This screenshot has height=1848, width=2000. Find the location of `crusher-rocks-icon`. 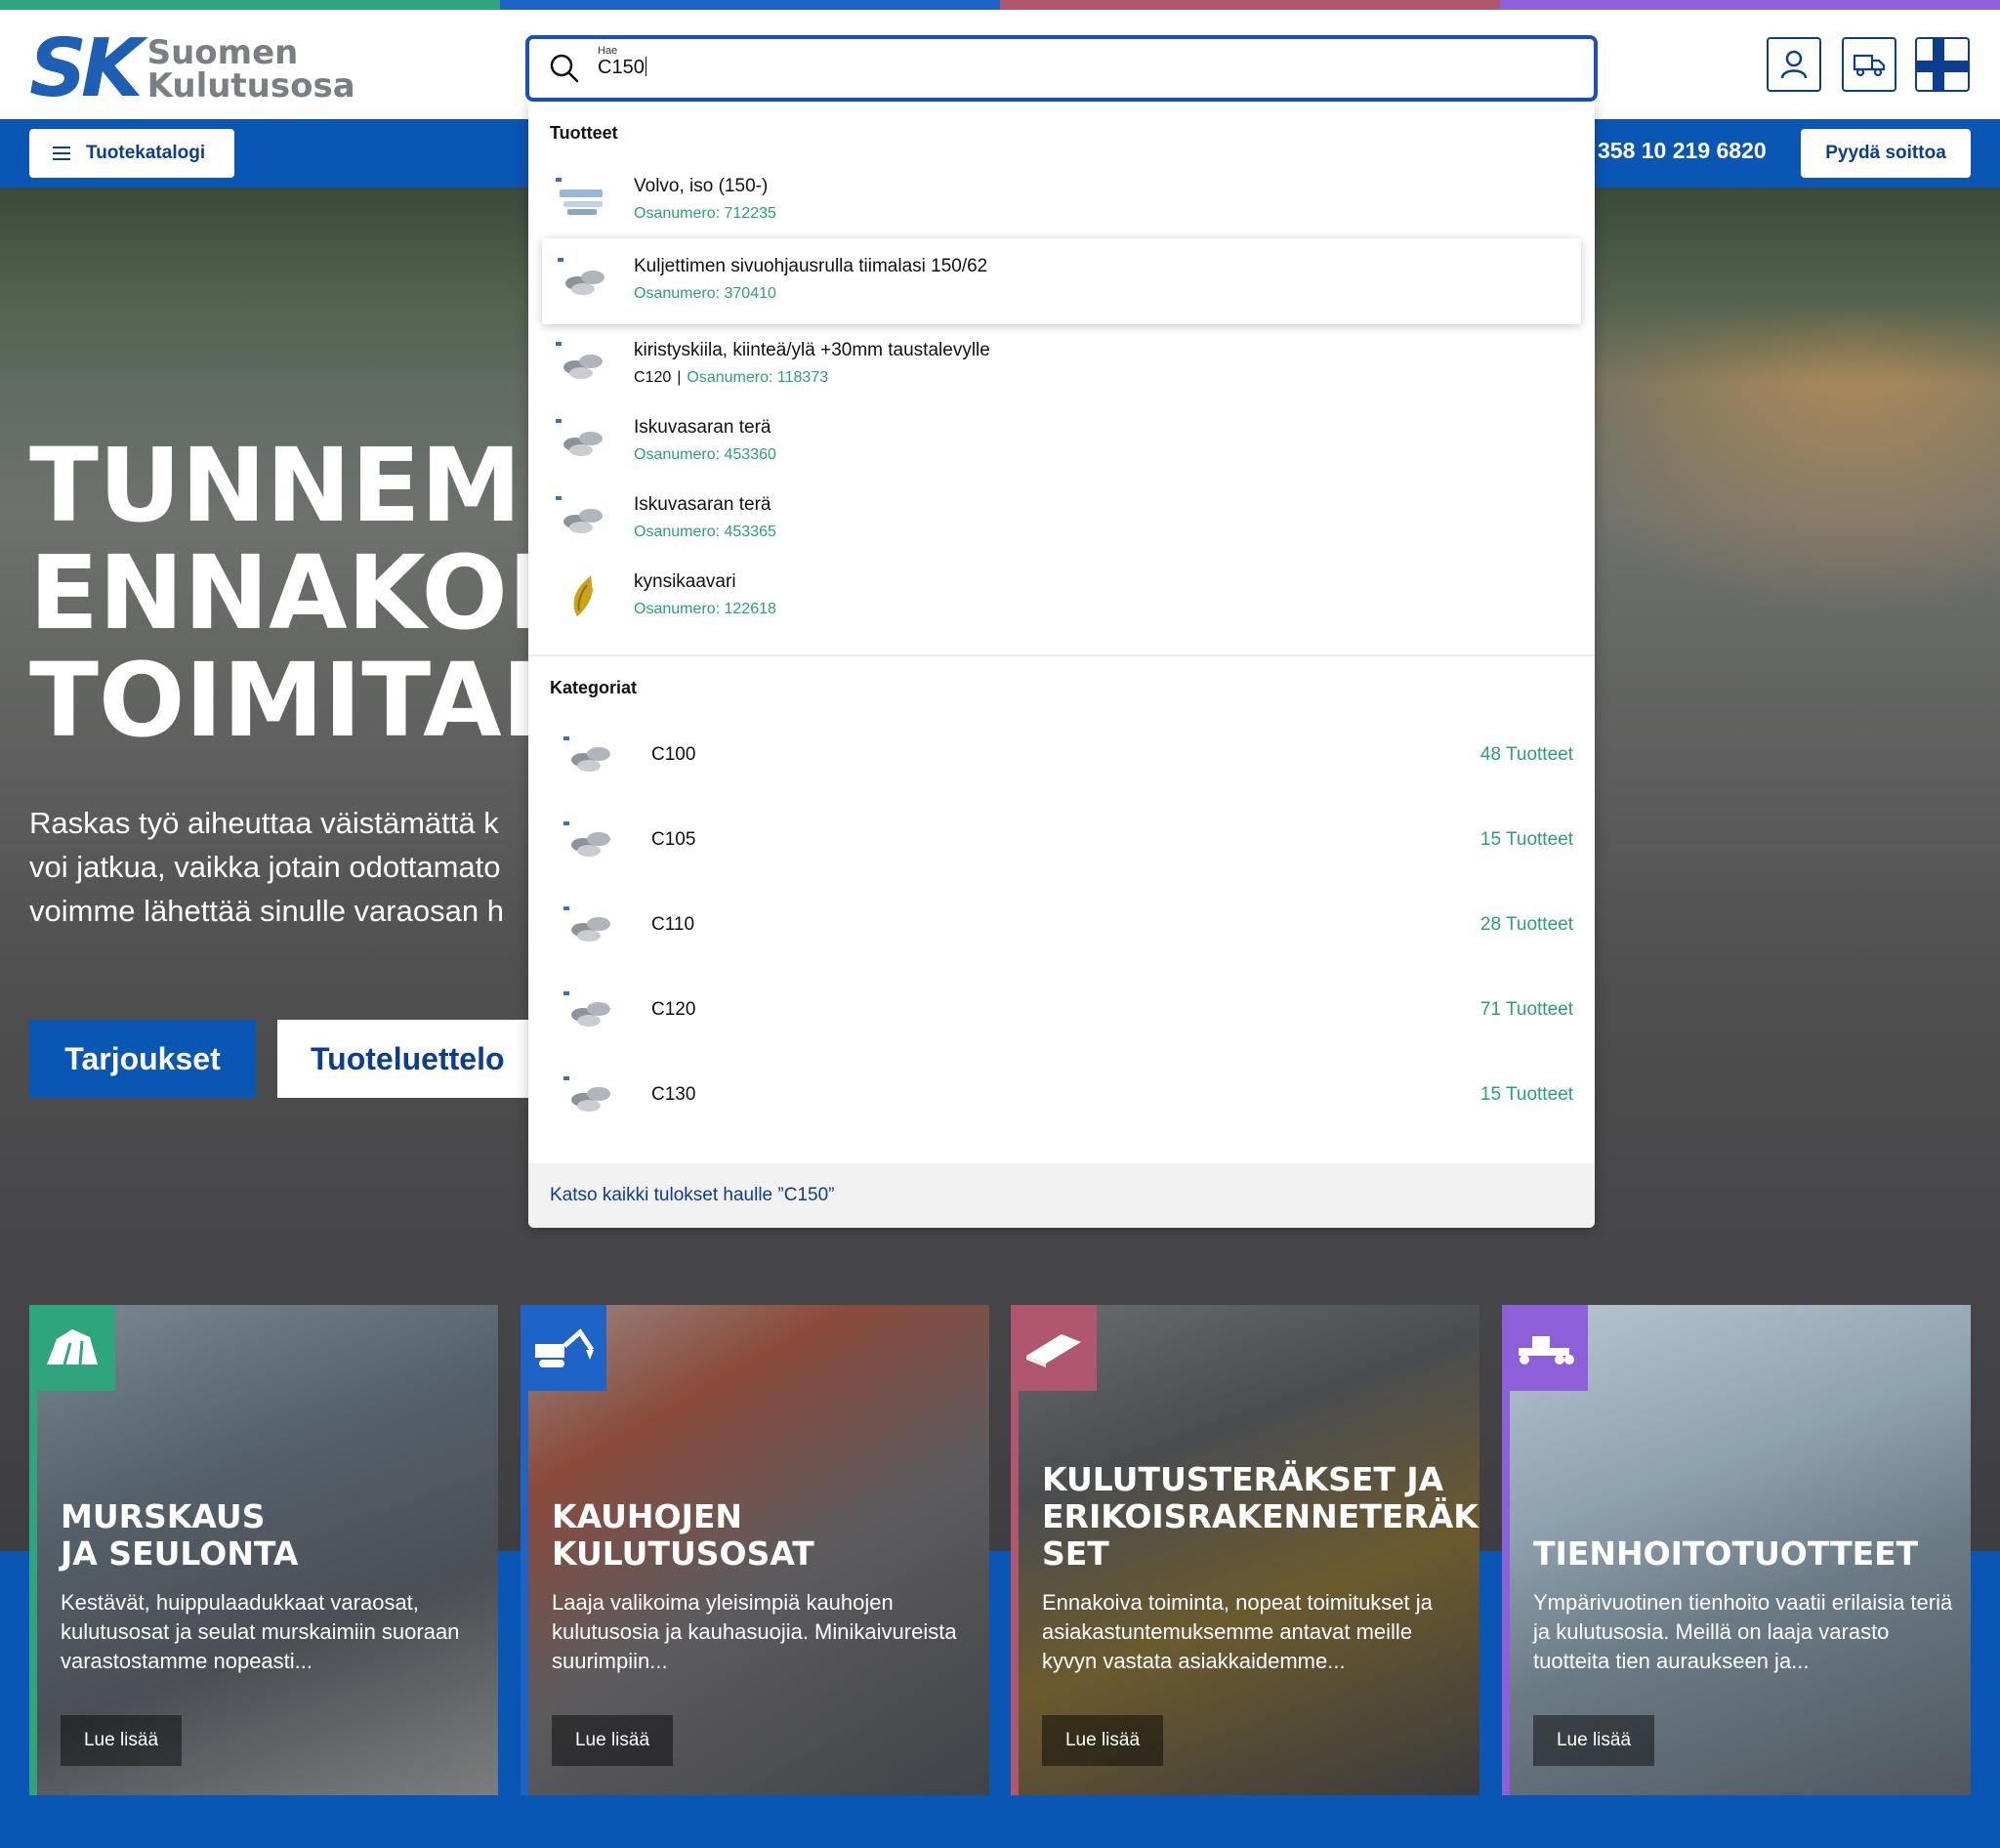

crusher-rocks-icon is located at coordinates (72, 1348).